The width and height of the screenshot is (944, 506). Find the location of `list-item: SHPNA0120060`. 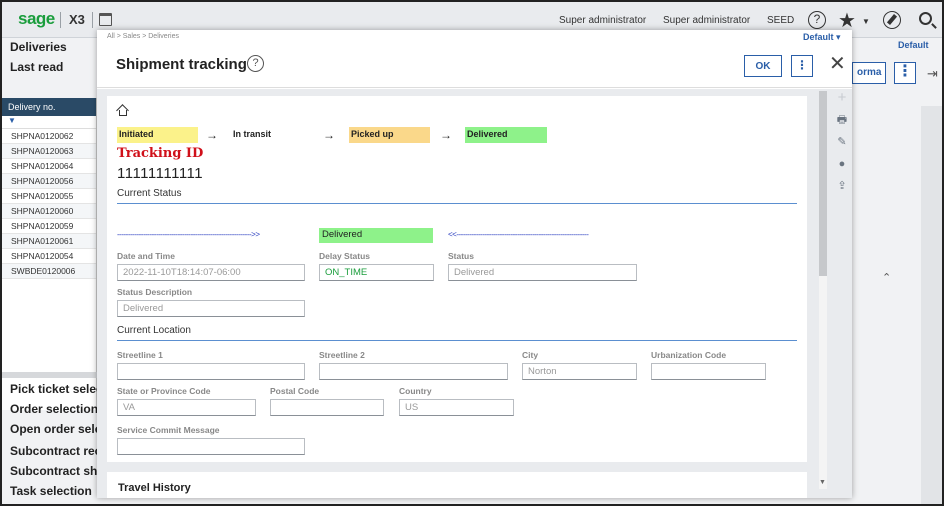

list-item: SHPNA0120060 is located at coordinates (49, 211).